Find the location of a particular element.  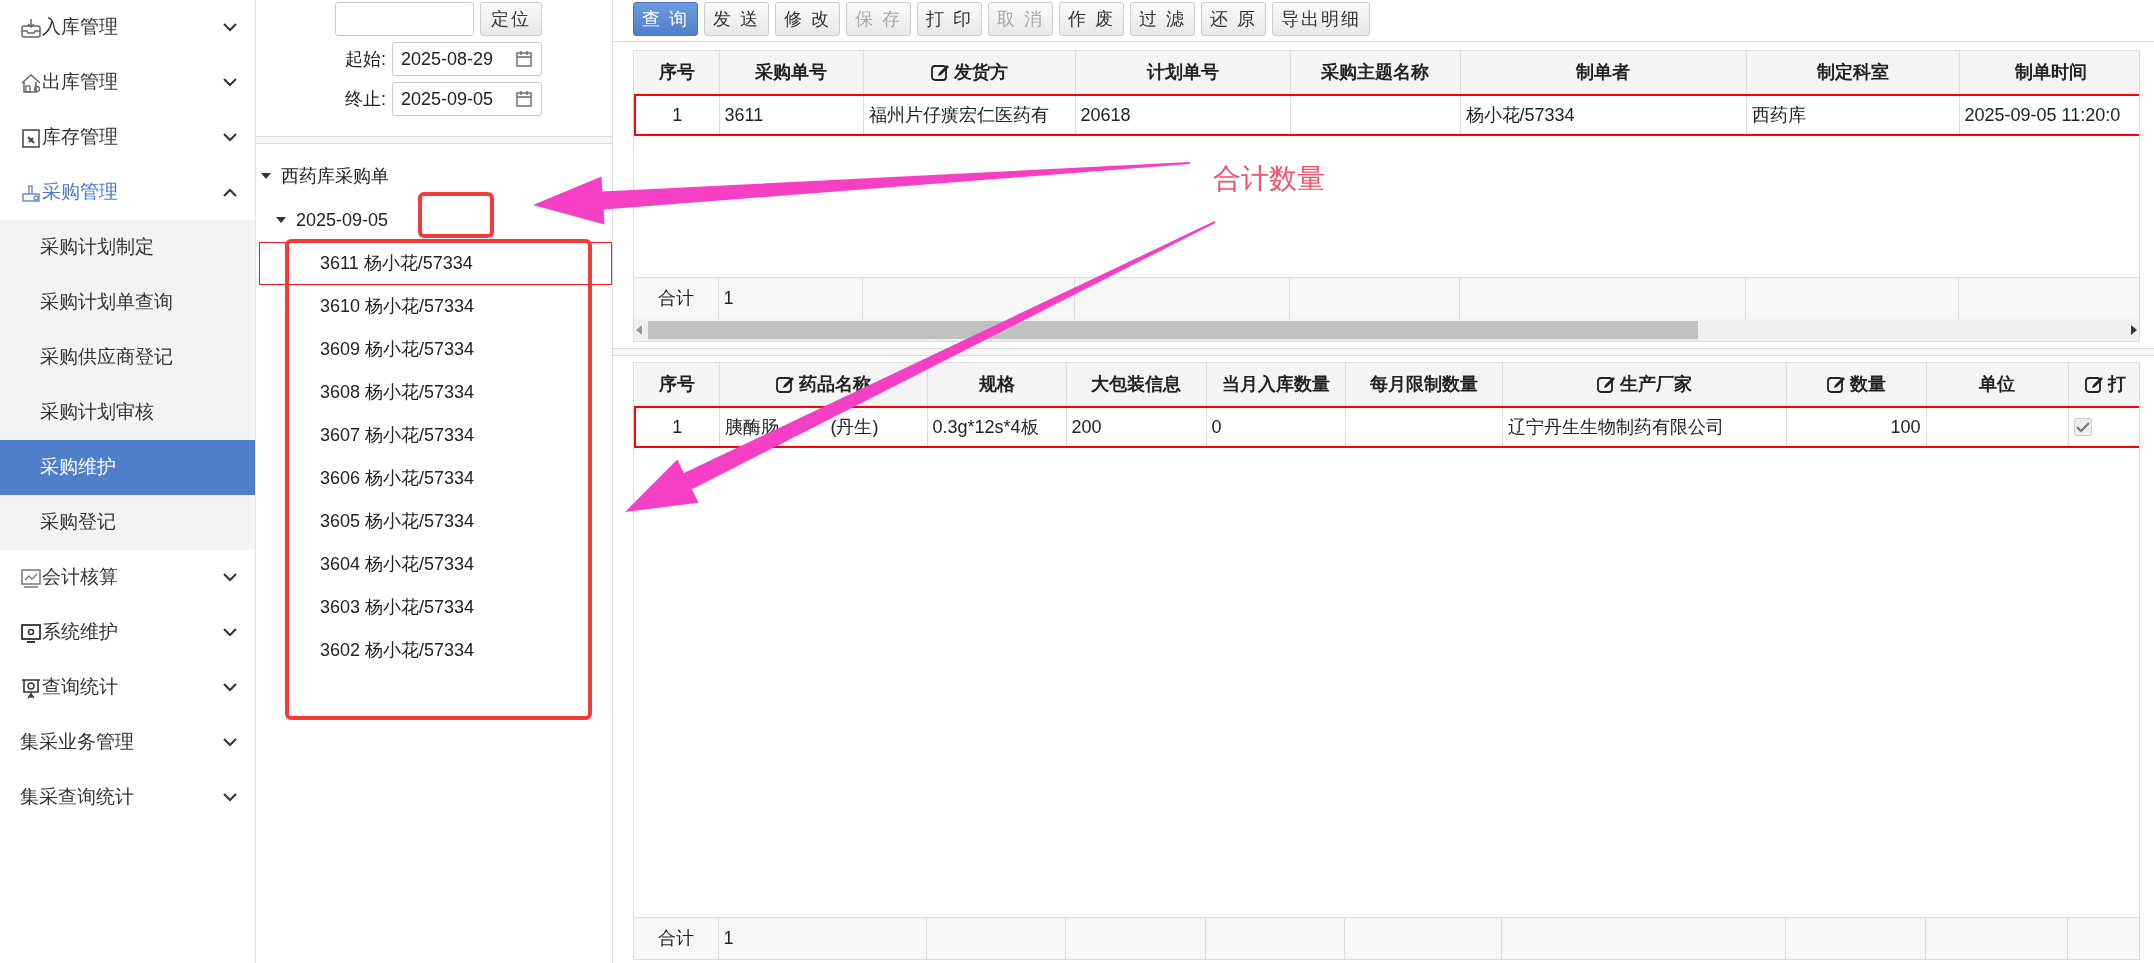

sidebar-subitem: 采购计划制定 is located at coordinates (127, 247).